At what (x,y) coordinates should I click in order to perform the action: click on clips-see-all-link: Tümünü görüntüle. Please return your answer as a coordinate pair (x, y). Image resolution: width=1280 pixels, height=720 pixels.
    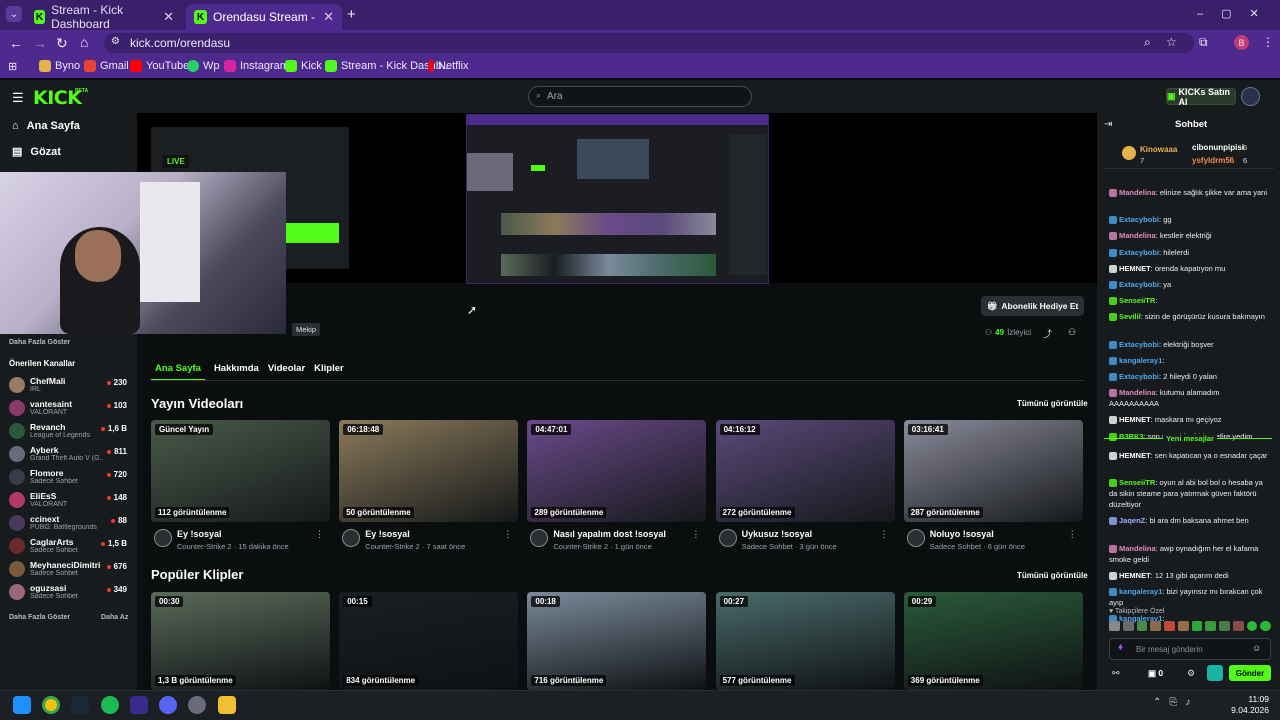
    Looking at the image, I should click on (1052, 575).